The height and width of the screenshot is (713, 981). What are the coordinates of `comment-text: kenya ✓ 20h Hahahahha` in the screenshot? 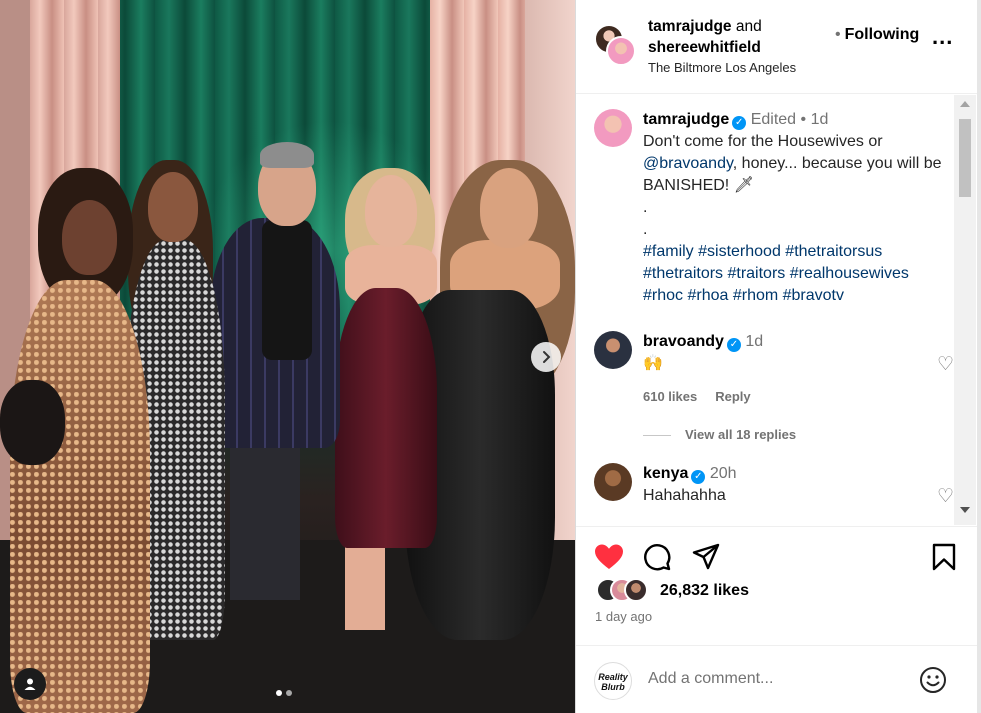 It's located at (793, 485).